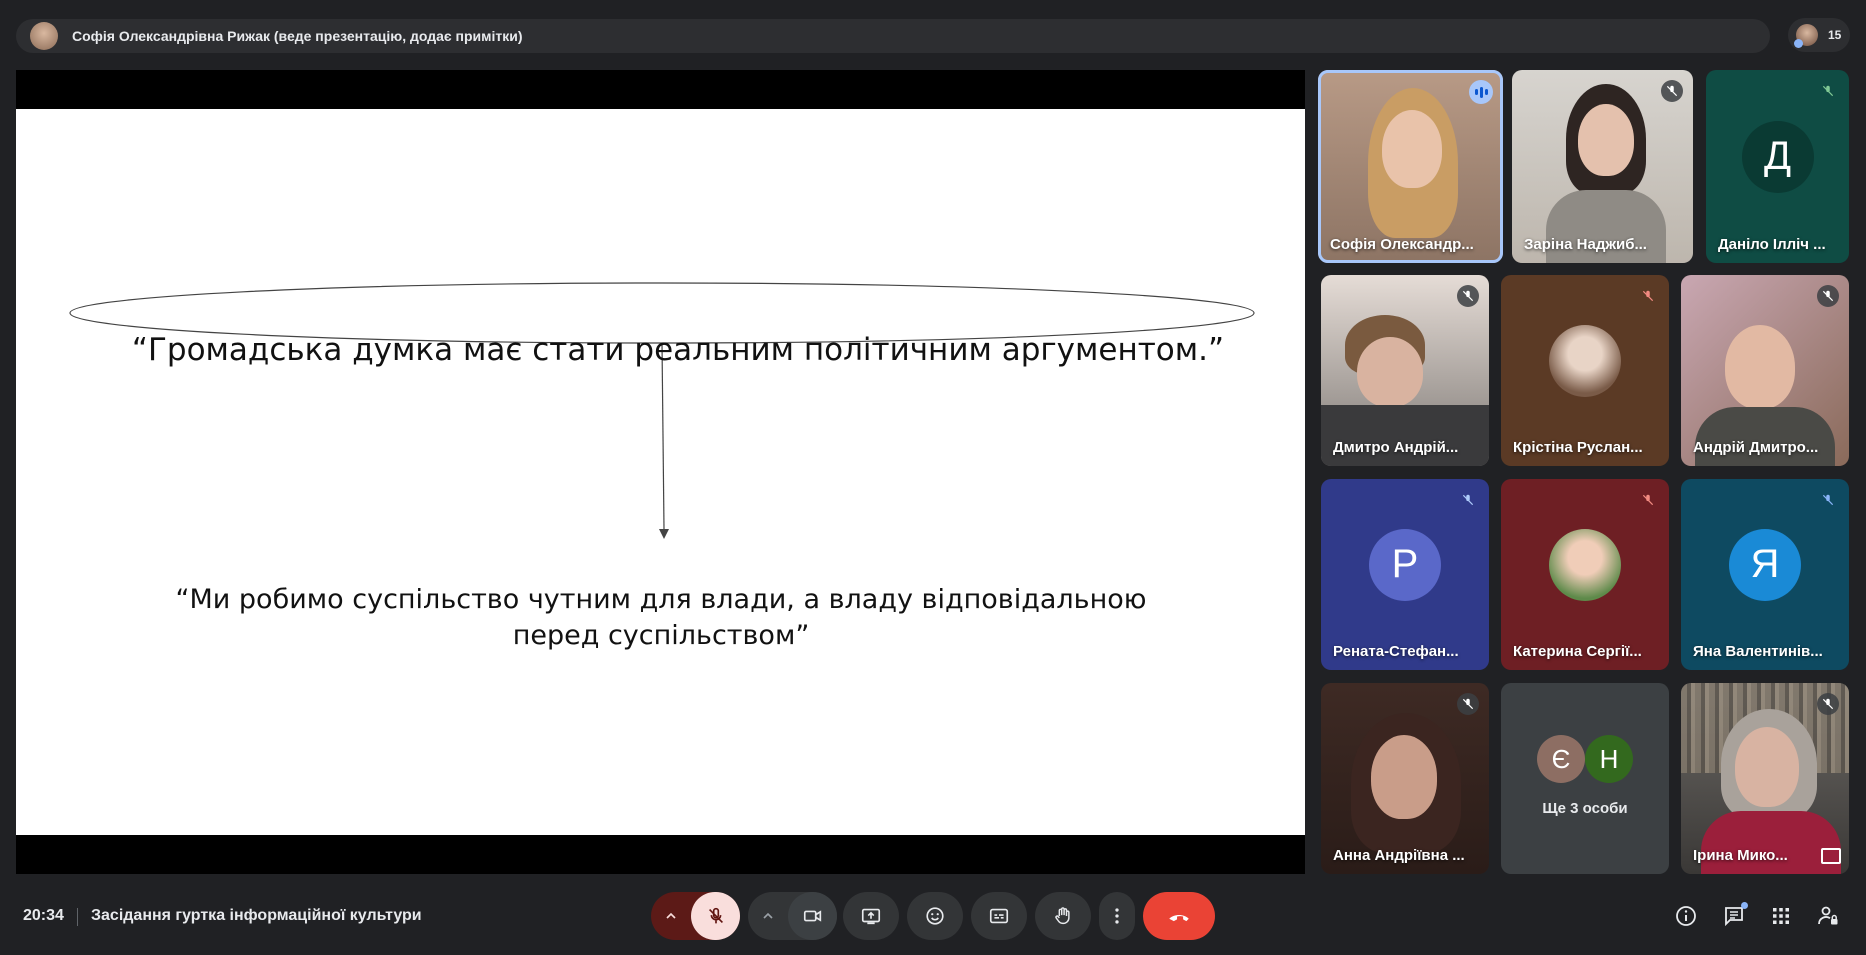 This screenshot has width=1866, height=955. I want to click on apps-grid-icon, so click(1781, 916).